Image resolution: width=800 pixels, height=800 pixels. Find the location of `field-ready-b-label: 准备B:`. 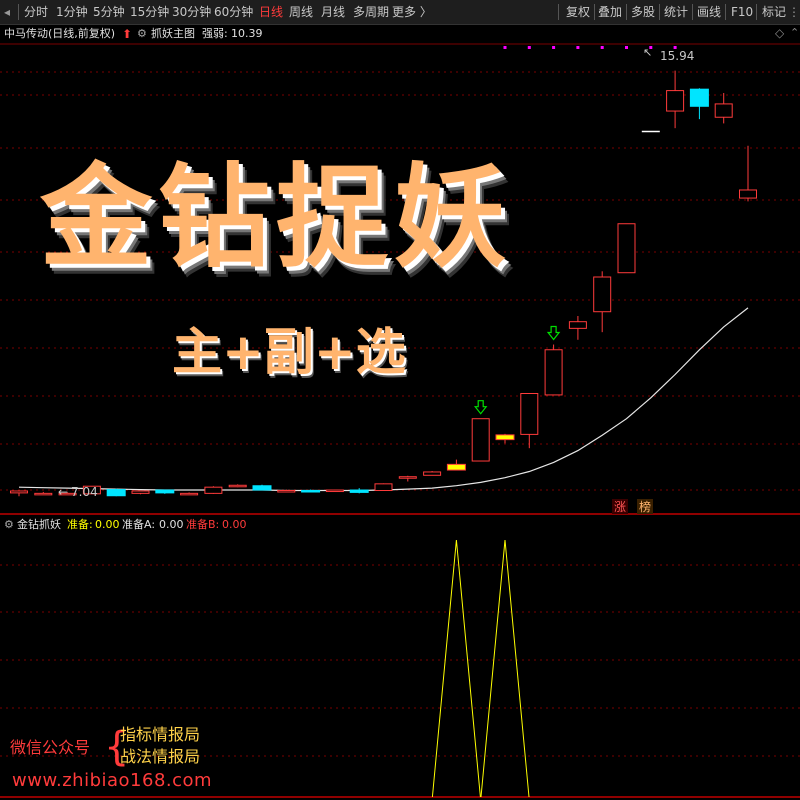

field-ready-b-label: 准备B: is located at coordinates (203, 524).